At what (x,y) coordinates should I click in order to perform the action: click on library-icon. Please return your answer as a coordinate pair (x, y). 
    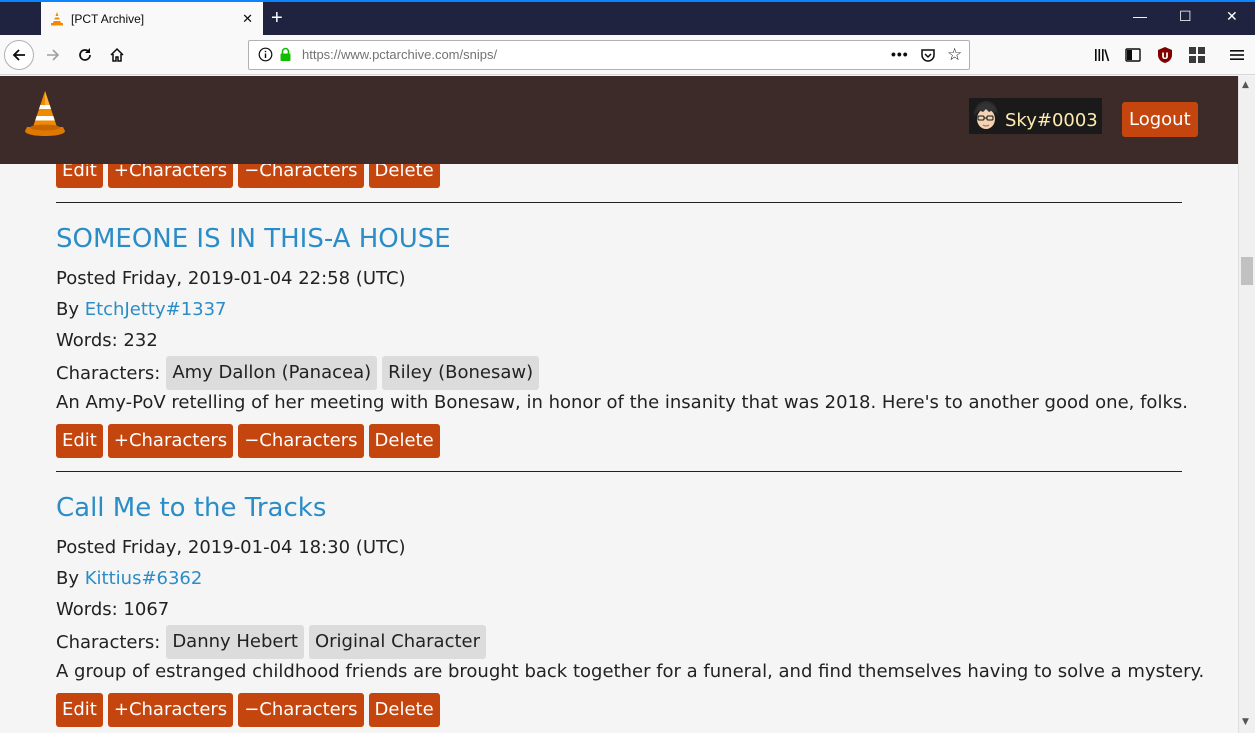
    Looking at the image, I should click on (1102, 55).